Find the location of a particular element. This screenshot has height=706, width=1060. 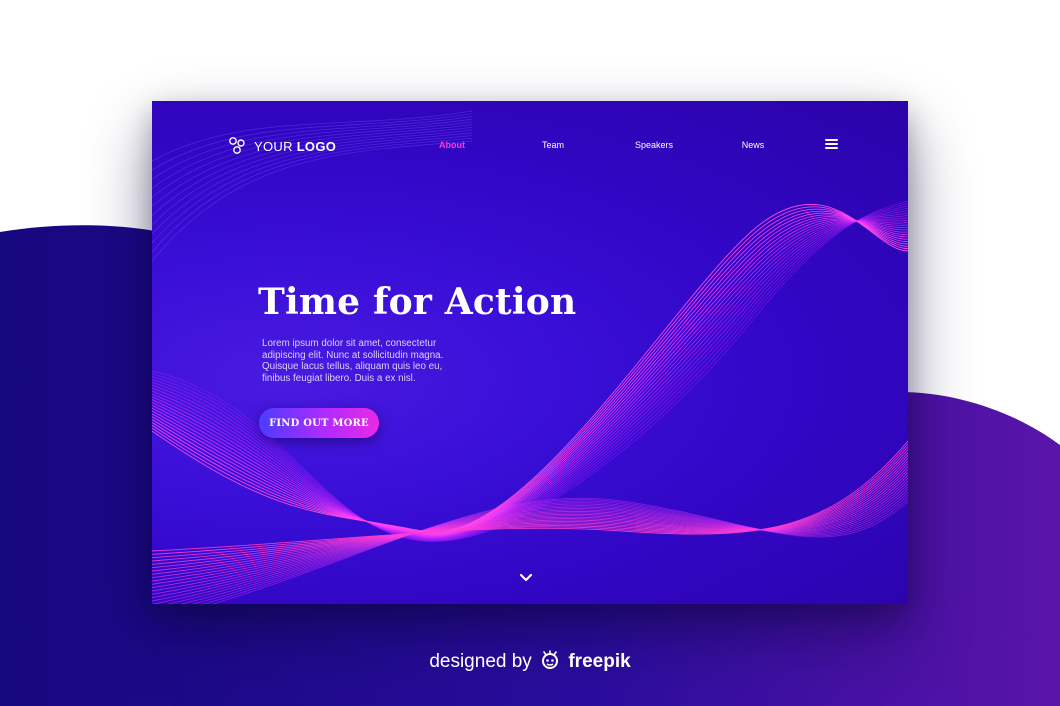

nav-item-speakers: Speakers is located at coordinates (654, 145).